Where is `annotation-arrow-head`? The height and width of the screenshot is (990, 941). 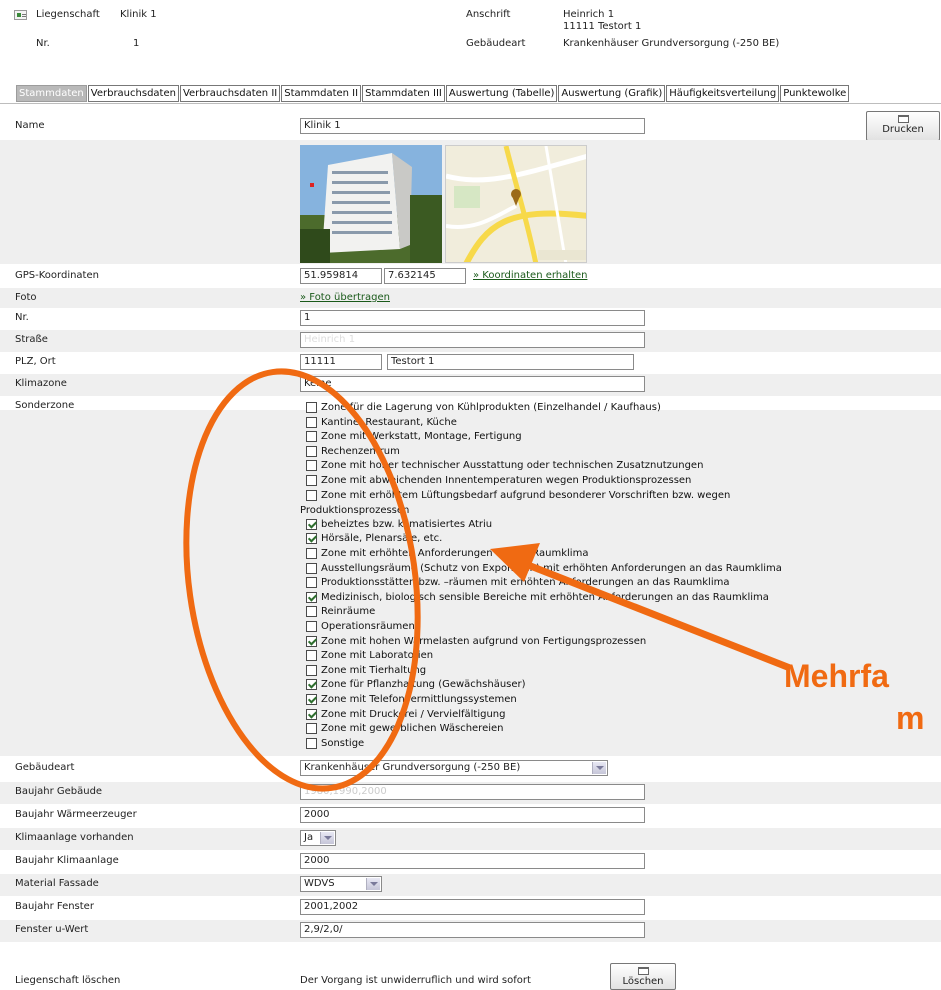
annotation-arrow-head is located at coordinates (515, 562).